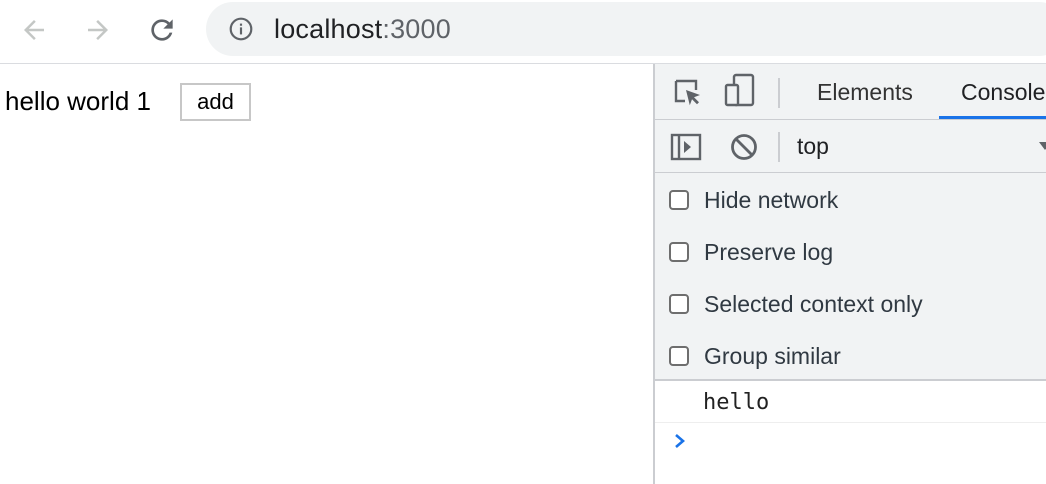 Image resolution: width=1046 pixels, height=484 pixels. I want to click on active-tab-indicator, so click(992, 117).